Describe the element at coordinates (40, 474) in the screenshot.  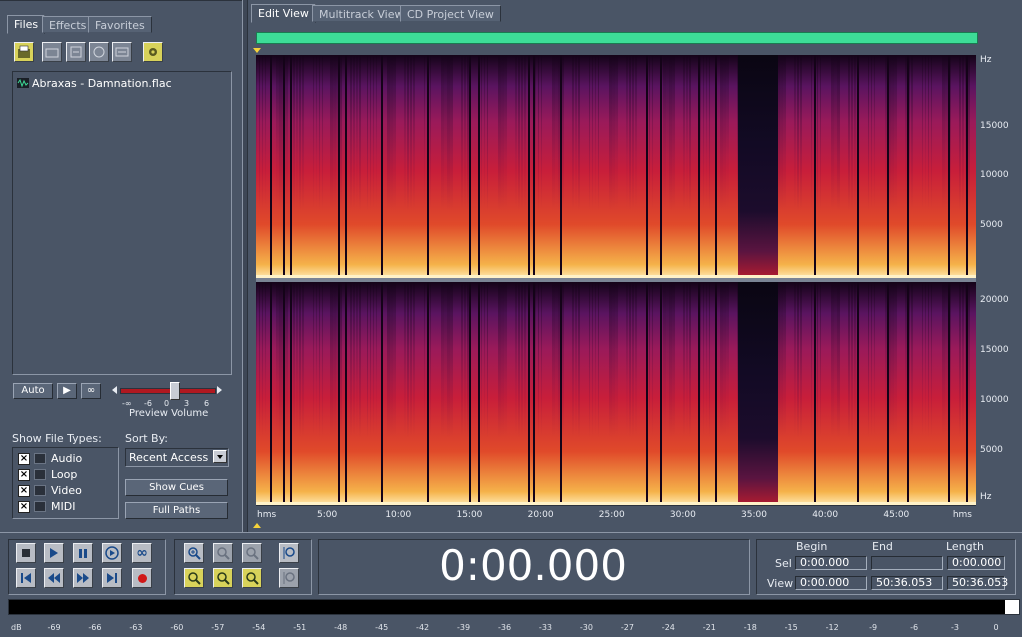
I see `loop-icon` at that location.